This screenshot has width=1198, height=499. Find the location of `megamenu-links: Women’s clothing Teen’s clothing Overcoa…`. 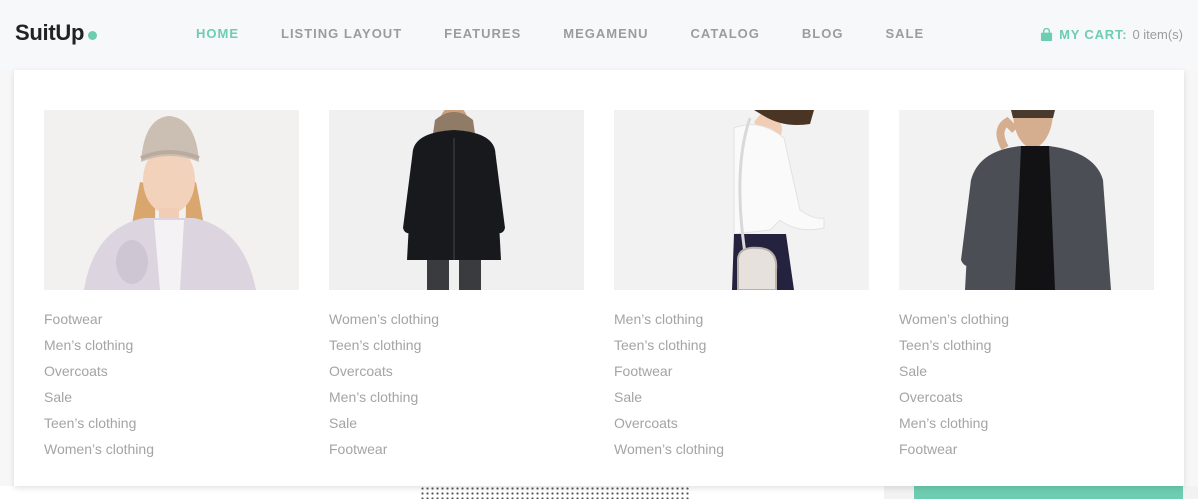

megamenu-links: Women’s clothing Teen’s clothing Overcoa… is located at coordinates (456, 384).